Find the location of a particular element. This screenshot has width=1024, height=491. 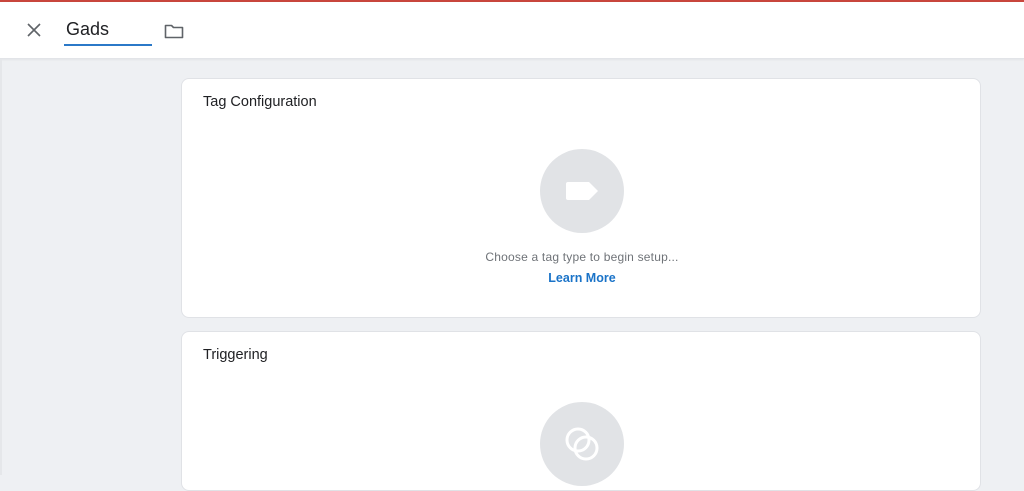

tag-configuration-title: Tag Configuration is located at coordinates (260, 102).